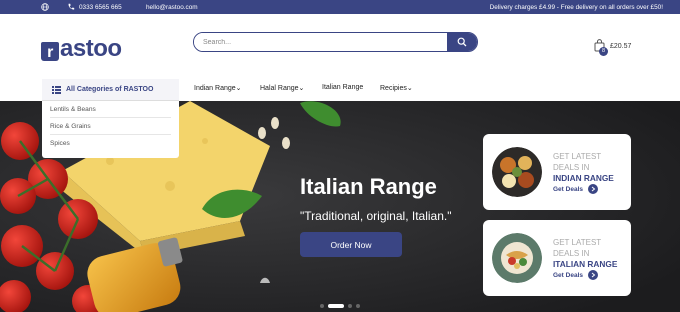  I want to click on cart-total: £20.57, so click(621, 46).